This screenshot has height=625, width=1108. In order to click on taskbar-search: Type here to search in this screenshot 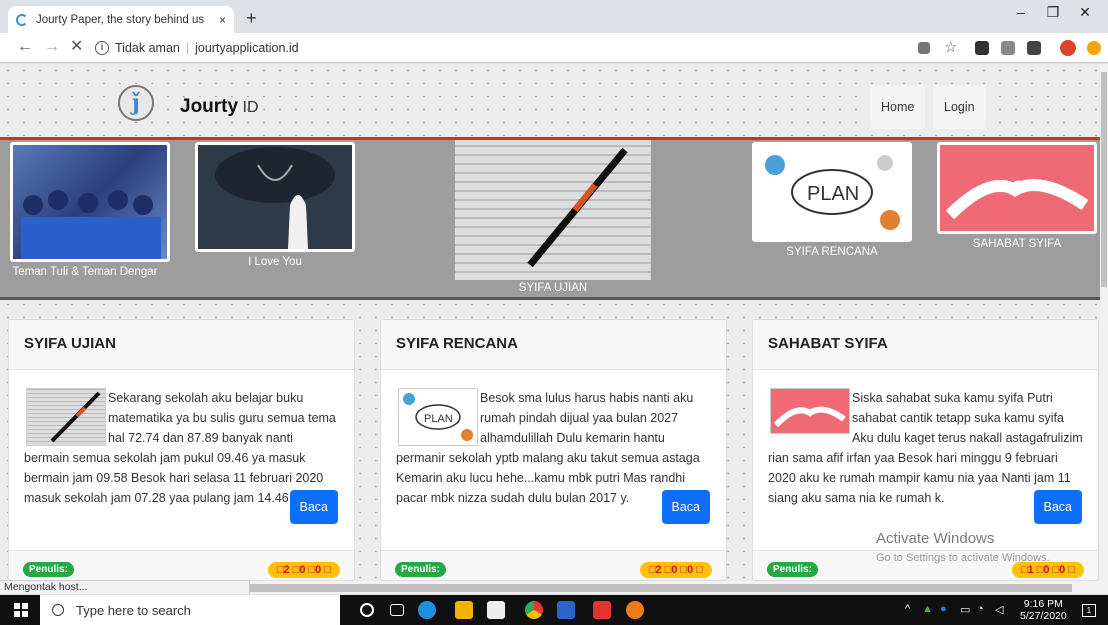, I will do `click(190, 610)`.